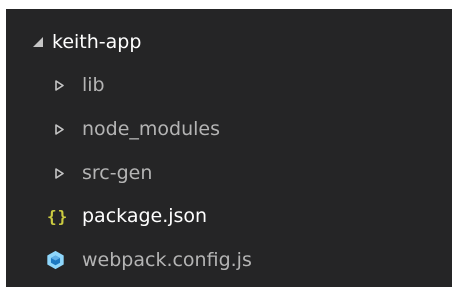 The image size is (457, 293). I want to click on folder-label: node_modules, so click(151, 129).